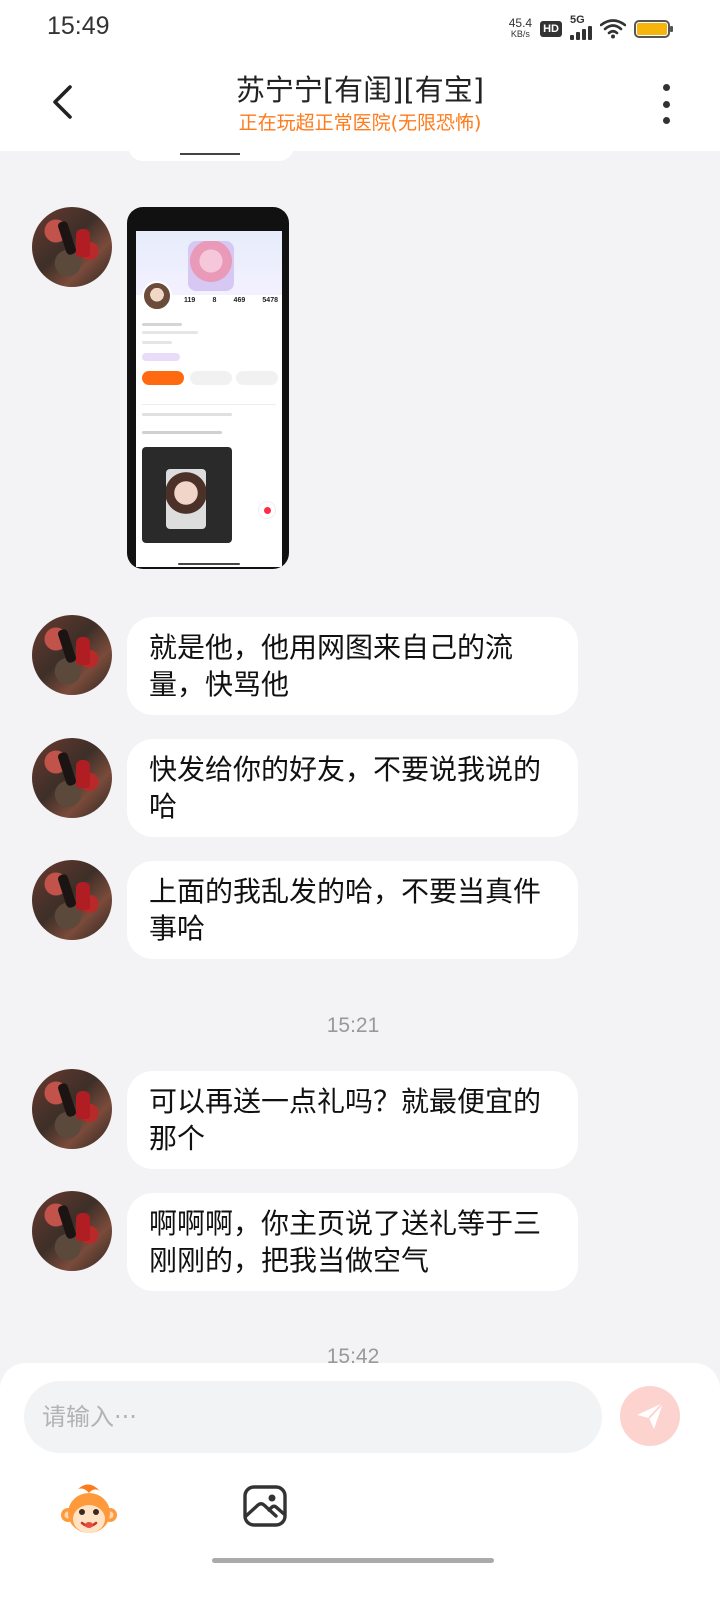 This screenshot has height=1600, width=720. Describe the element at coordinates (353, 1025) in the screenshot. I see `message-timestamp: 15:21` at that location.